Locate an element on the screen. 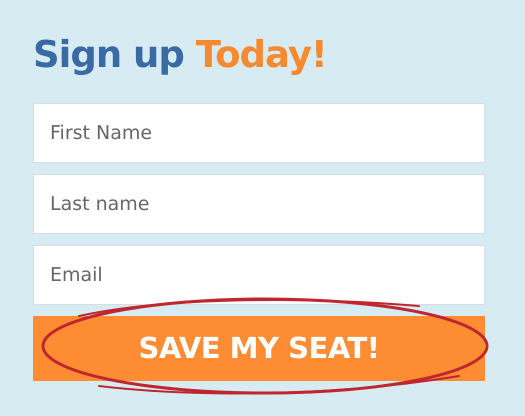  text-field: Last name is located at coordinates (259, 204).